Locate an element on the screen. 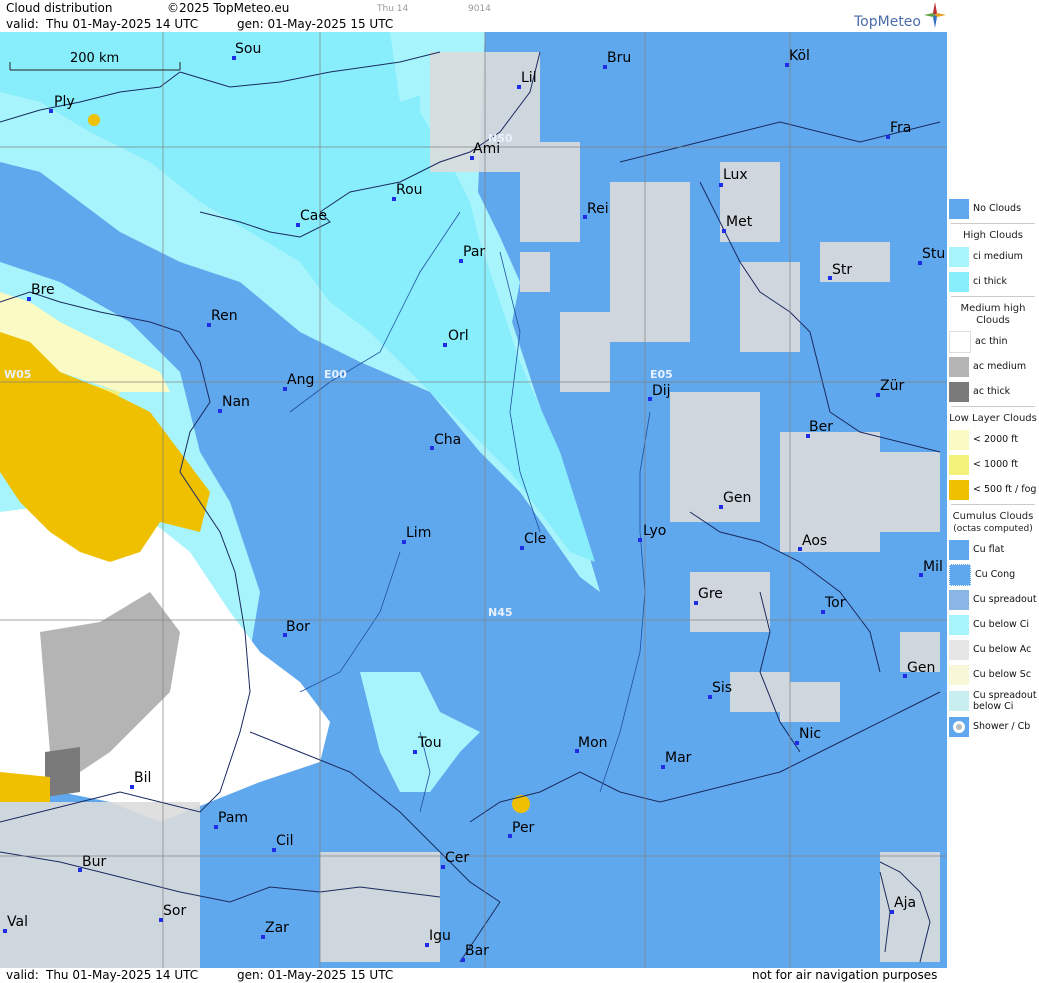 This screenshot has width=1039, height=983. city-label-bar: Bar is located at coordinates (477, 951).